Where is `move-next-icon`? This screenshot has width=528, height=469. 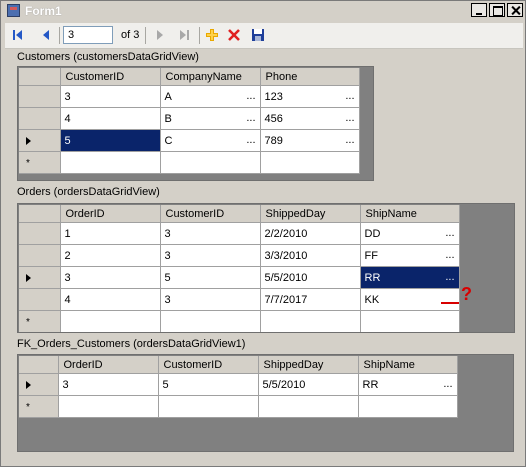
move-next-icon is located at coordinates (160, 35).